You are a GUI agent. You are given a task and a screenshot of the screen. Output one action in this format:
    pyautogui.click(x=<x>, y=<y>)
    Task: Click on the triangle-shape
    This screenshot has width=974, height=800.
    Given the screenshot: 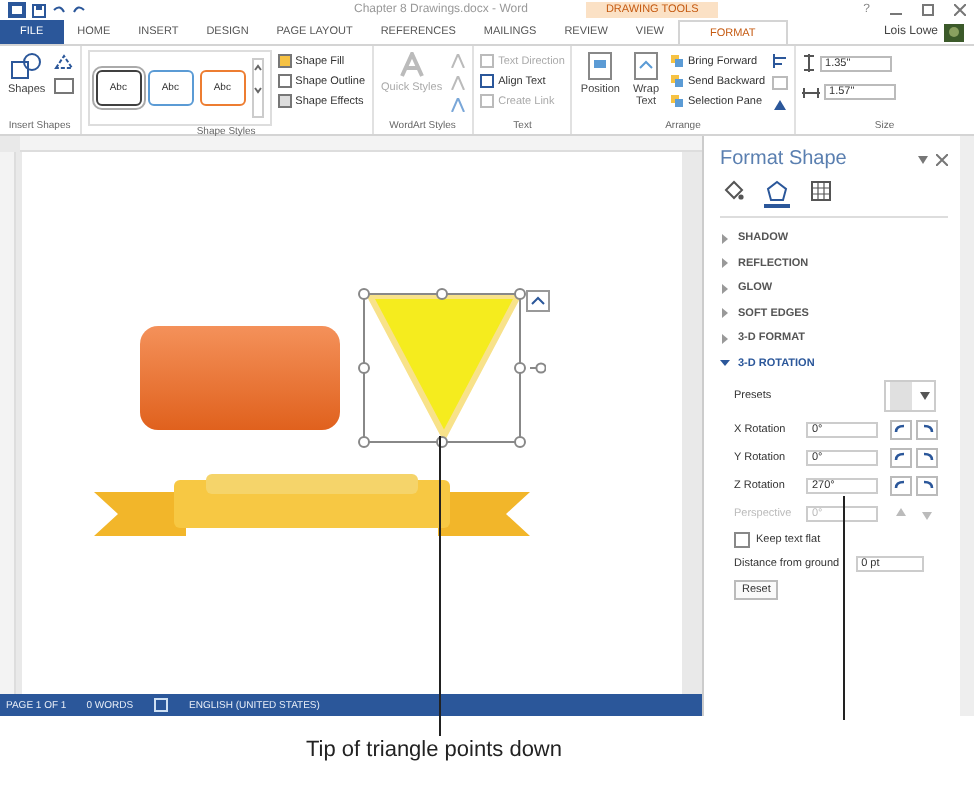 What is the action you would take?
    pyautogui.click(x=444, y=370)
    